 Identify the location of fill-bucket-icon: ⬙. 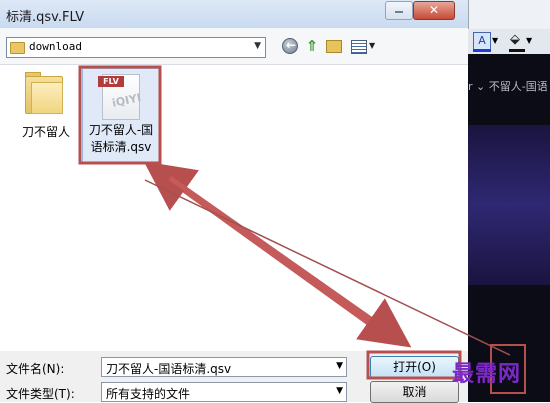
(515, 39).